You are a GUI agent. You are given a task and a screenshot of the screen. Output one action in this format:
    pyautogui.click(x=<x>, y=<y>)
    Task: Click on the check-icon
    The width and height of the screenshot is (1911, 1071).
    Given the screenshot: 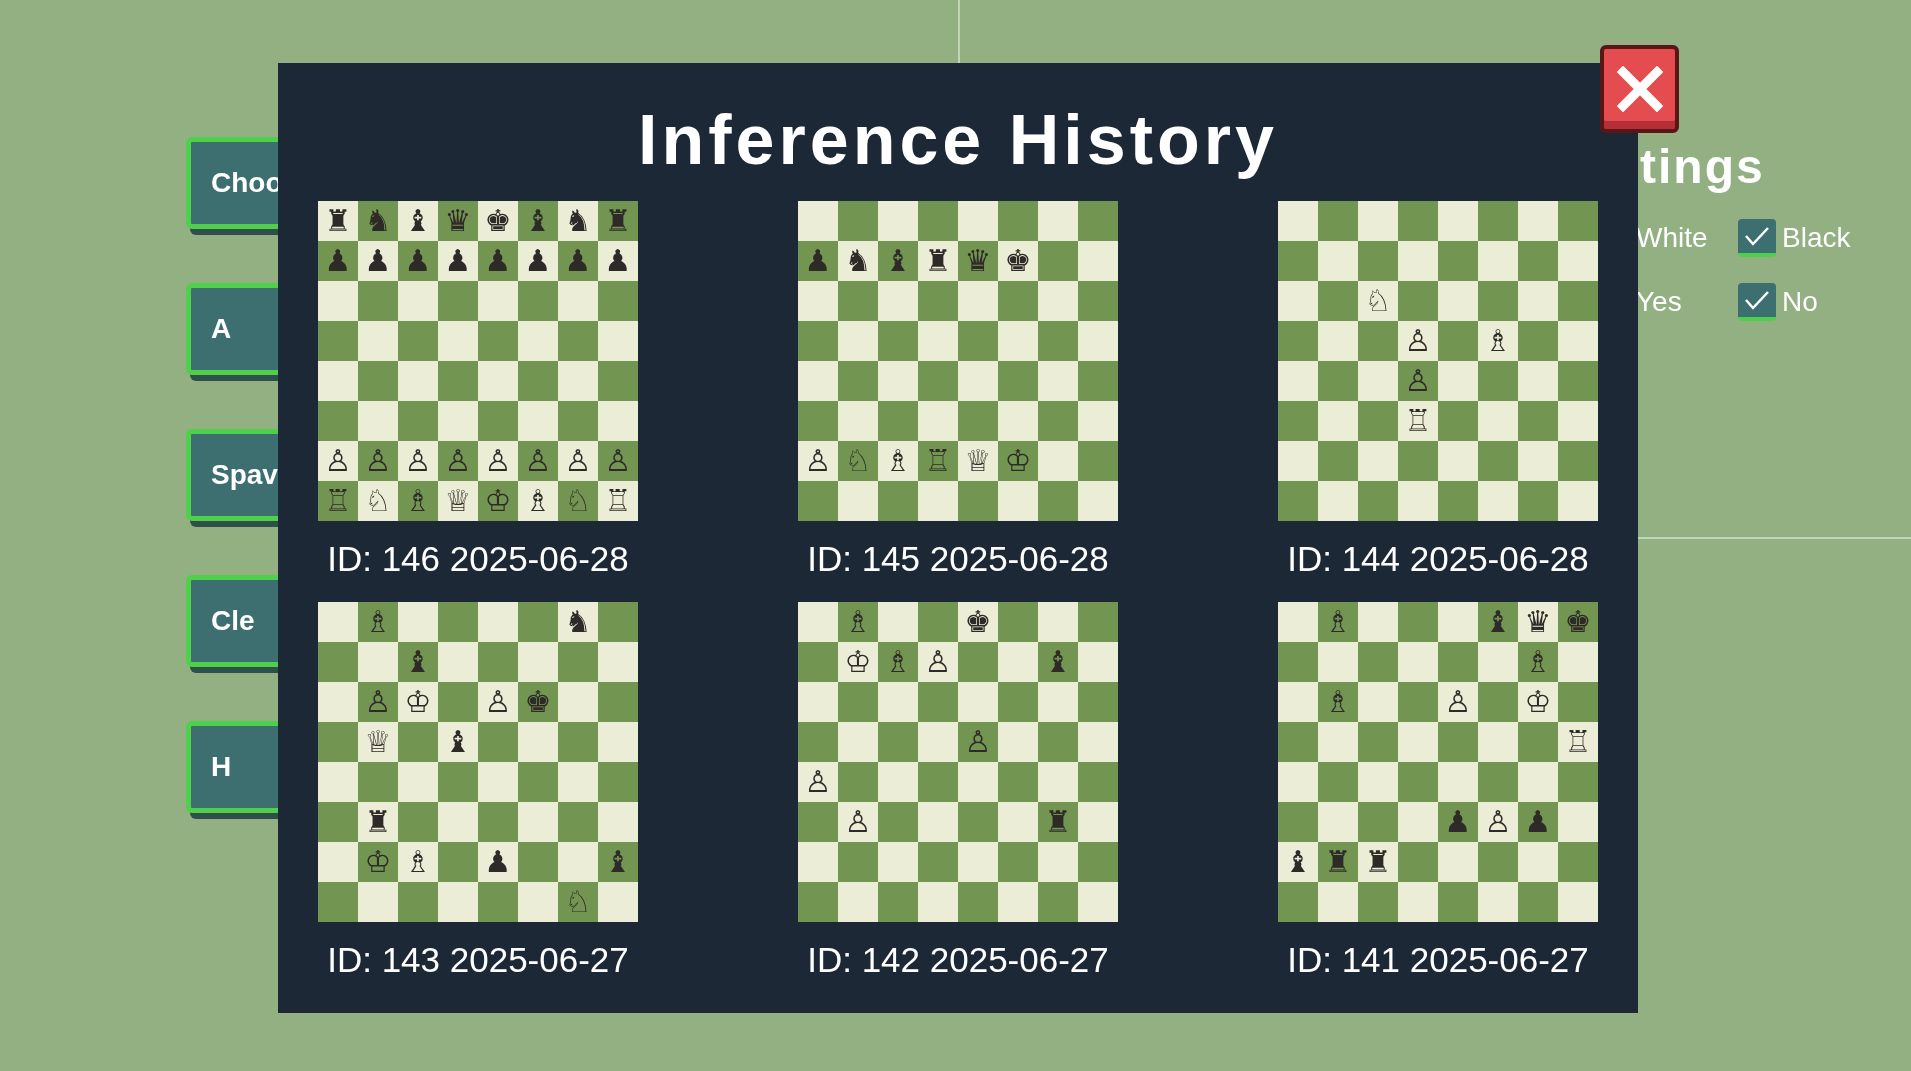 What is the action you would take?
    pyautogui.click(x=1757, y=236)
    